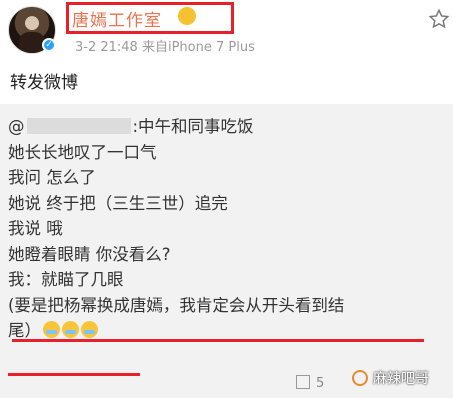 Image resolution: width=453 pixels, height=398 pixels. What do you see at coordinates (44, 83) in the screenshot?
I see `repost-label: 转发微博` at bounding box center [44, 83].